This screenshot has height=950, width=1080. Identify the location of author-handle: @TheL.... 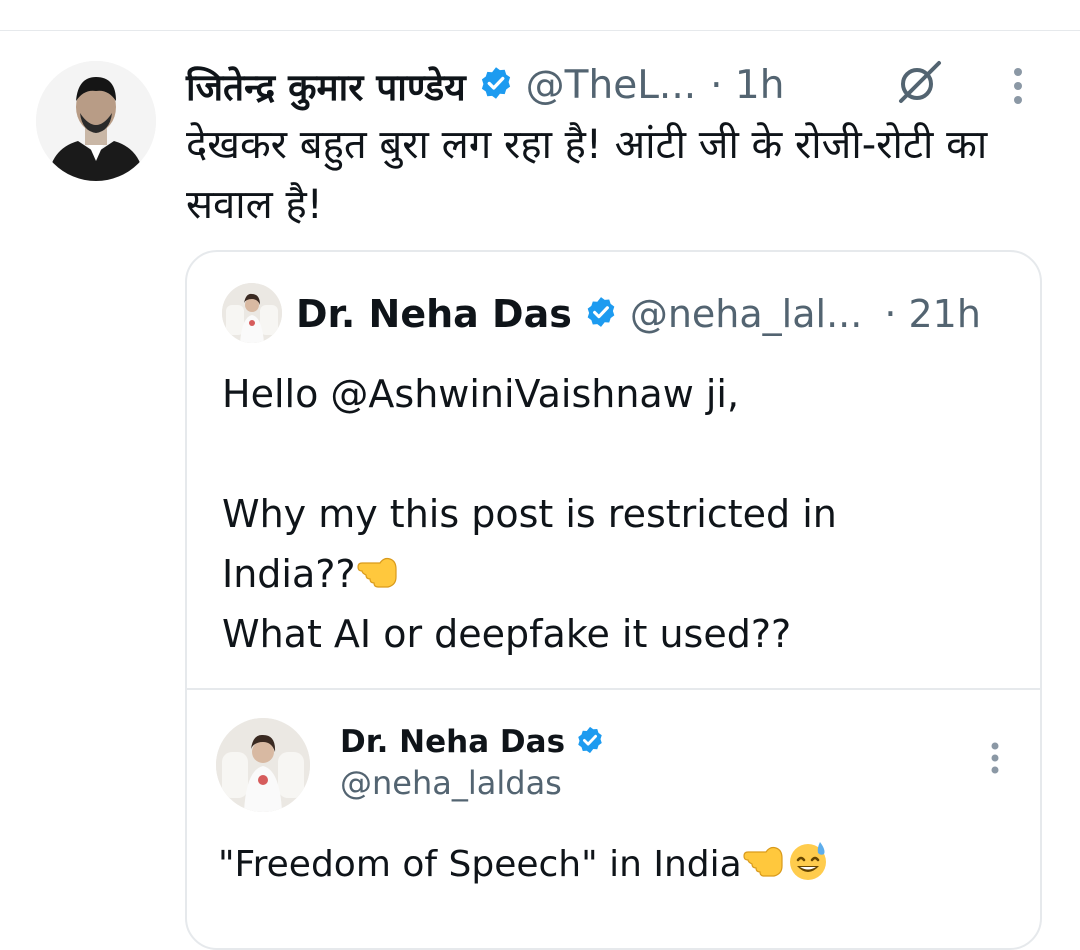
(611, 85).